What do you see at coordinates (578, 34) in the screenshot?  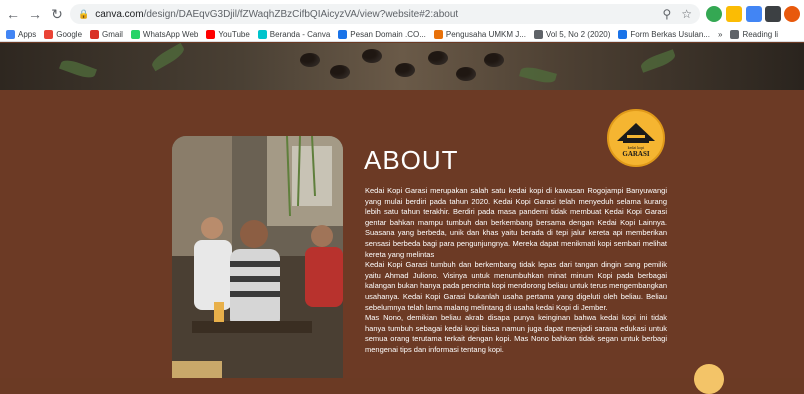 I see `bookmark-label: Vol 5, No 2 (2020)` at bounding box center [578, 34].